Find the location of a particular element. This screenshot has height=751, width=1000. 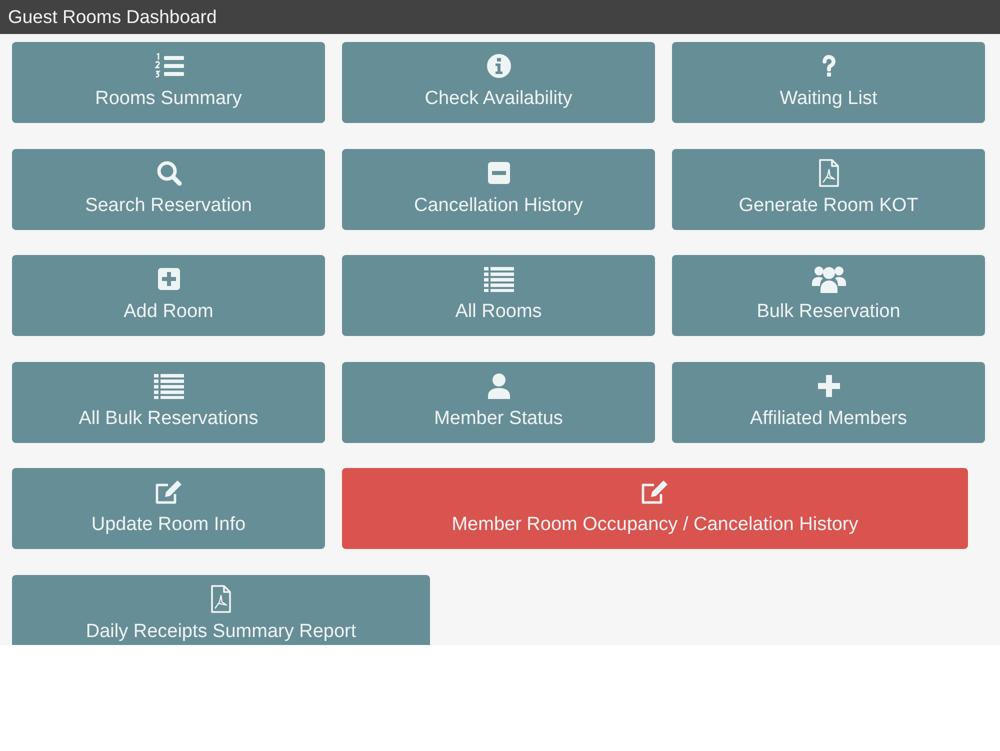

dashboard-button: Member Room Occupancy / Cancelation History is located at coordinates (655, 508).